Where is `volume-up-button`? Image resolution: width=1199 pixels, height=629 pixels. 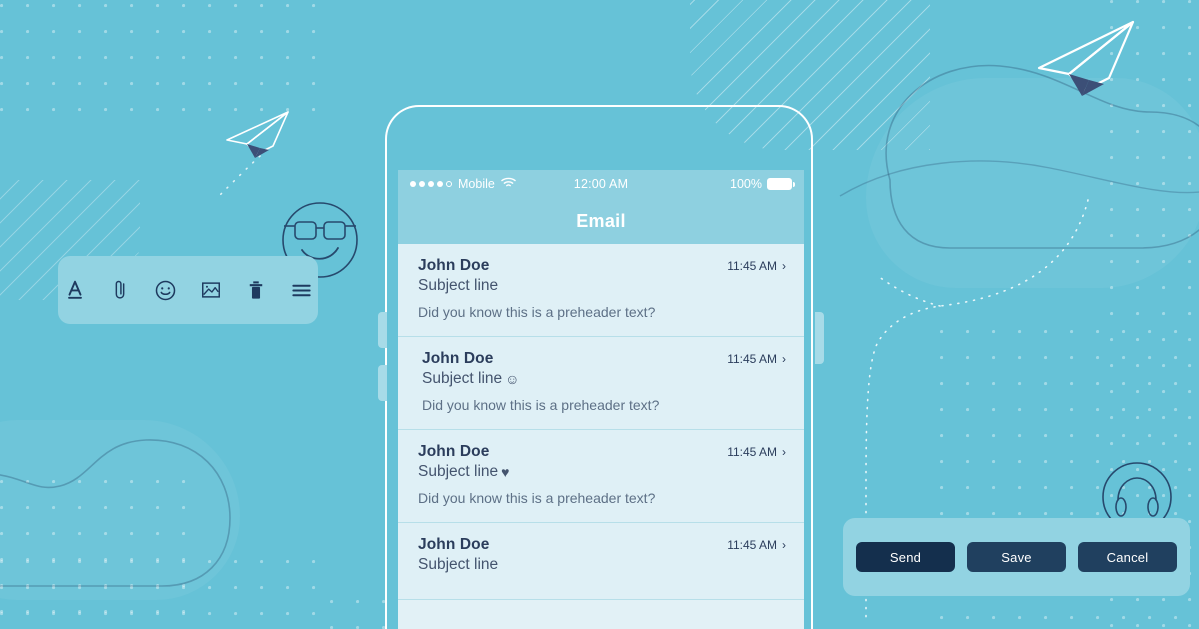
volume-up-button is located at coordinates (382, 330).